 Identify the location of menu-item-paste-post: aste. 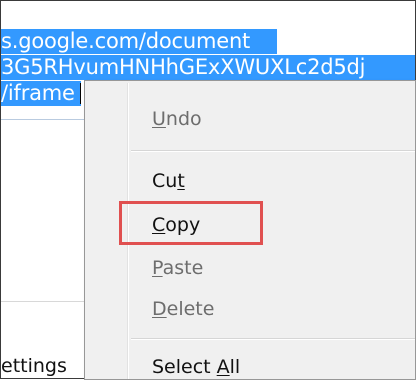
(183, 268).